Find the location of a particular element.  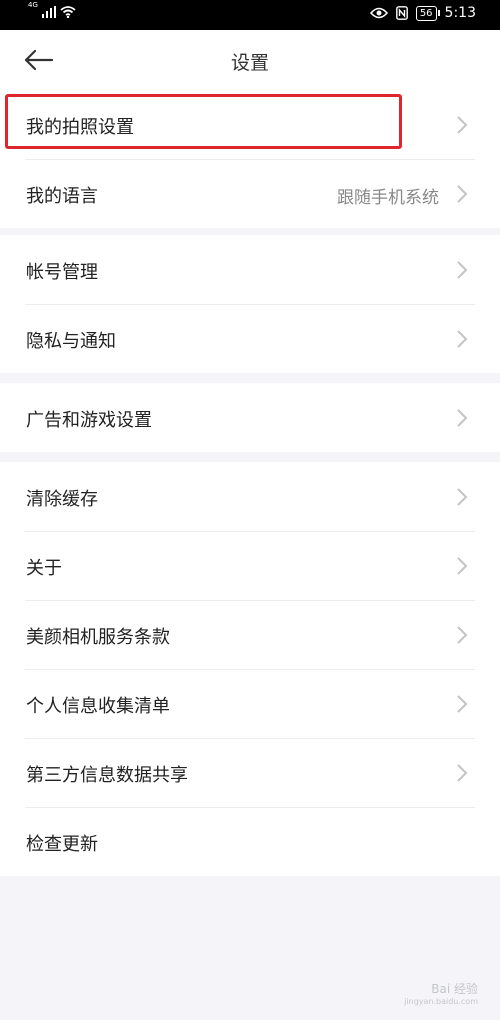

watermark: Bai 经验 jingyan.baidu.com is located at coordinates (441, 993).